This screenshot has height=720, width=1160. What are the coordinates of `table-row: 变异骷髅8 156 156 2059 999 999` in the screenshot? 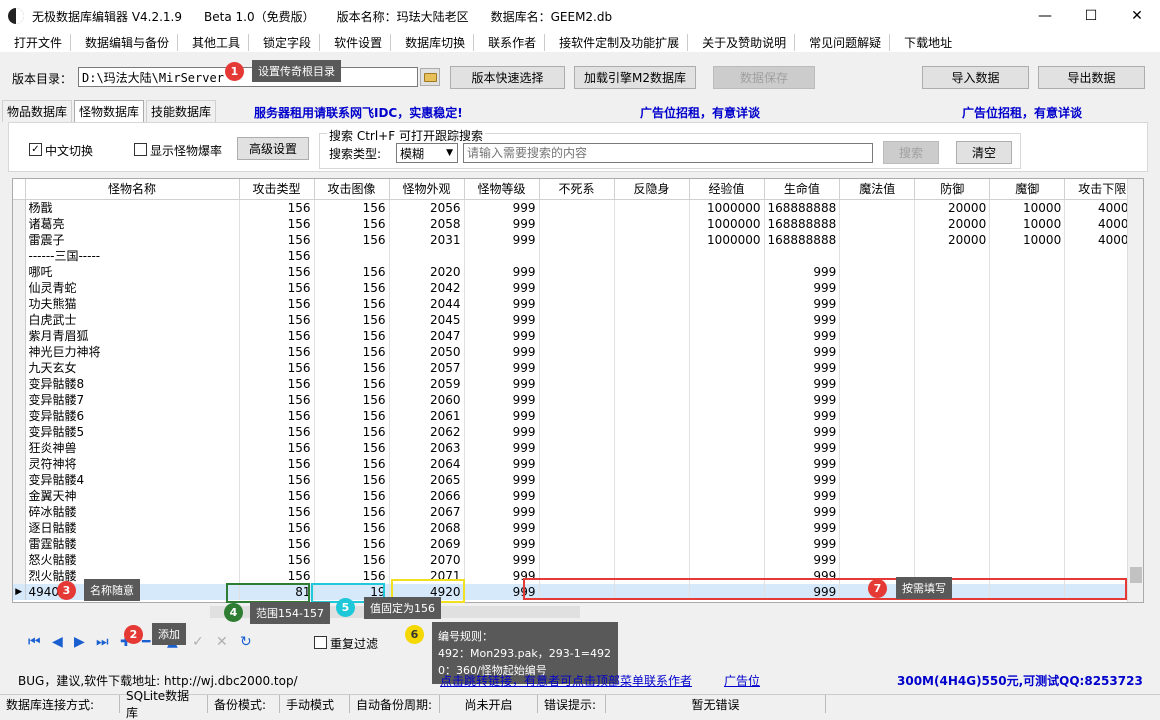 It's located at (577, 383).